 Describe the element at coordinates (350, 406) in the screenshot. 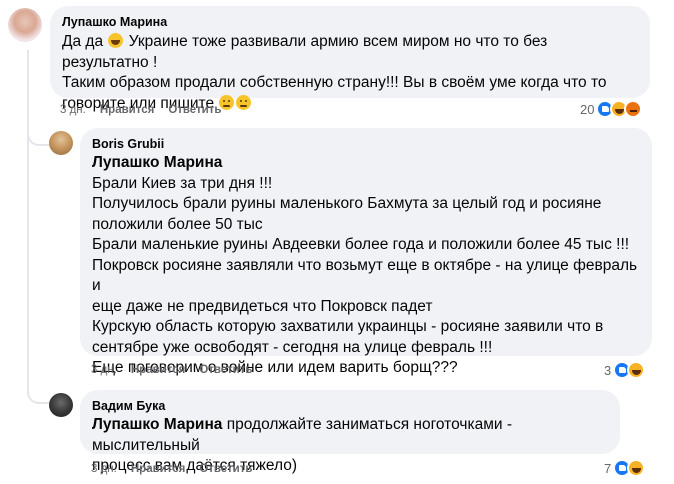

I see `comment-author: Вадим Бука` at that location.